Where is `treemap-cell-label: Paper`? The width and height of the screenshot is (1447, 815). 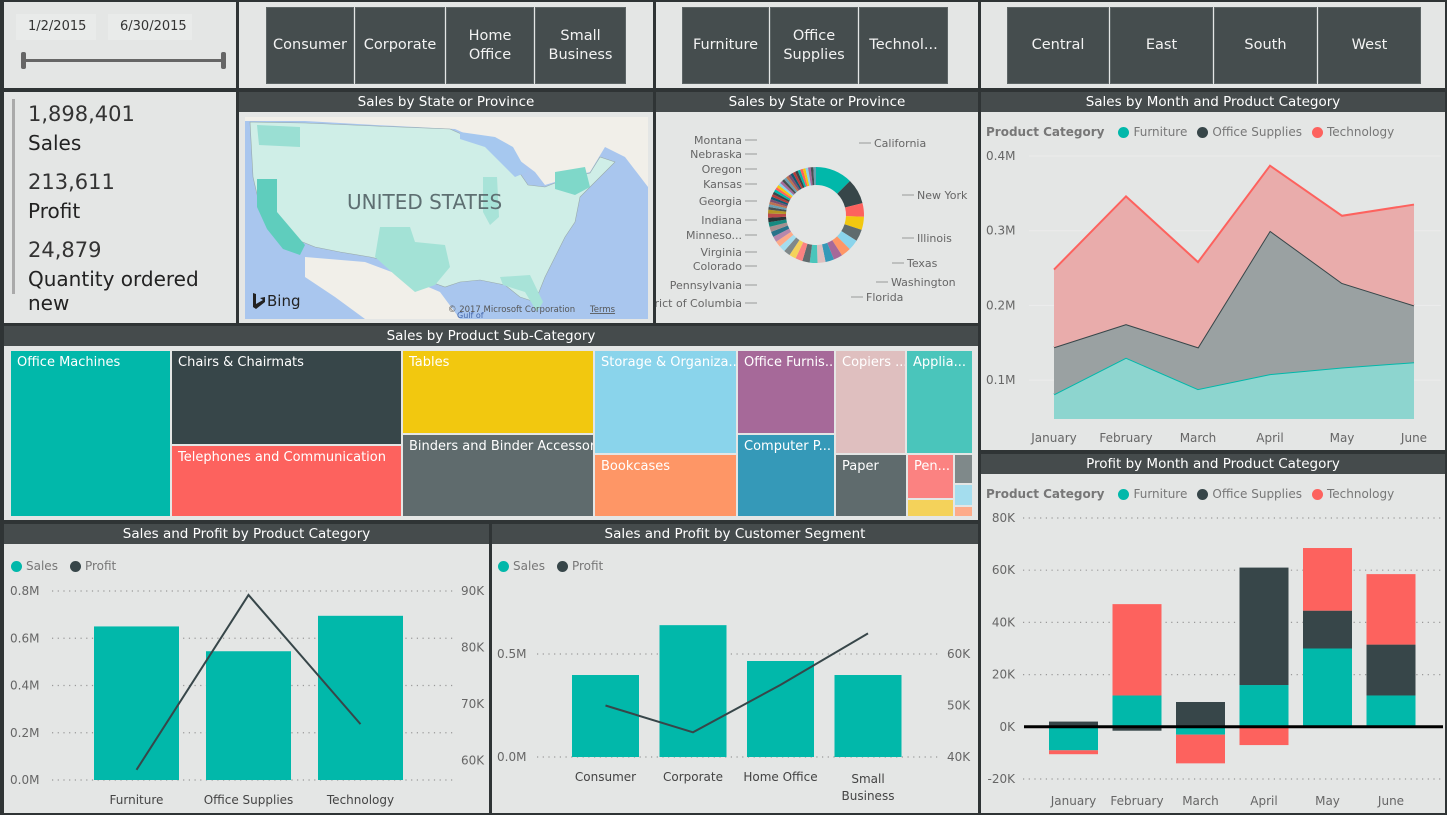 treemap-cell-label: Paper is located at coordinates (860, 466).